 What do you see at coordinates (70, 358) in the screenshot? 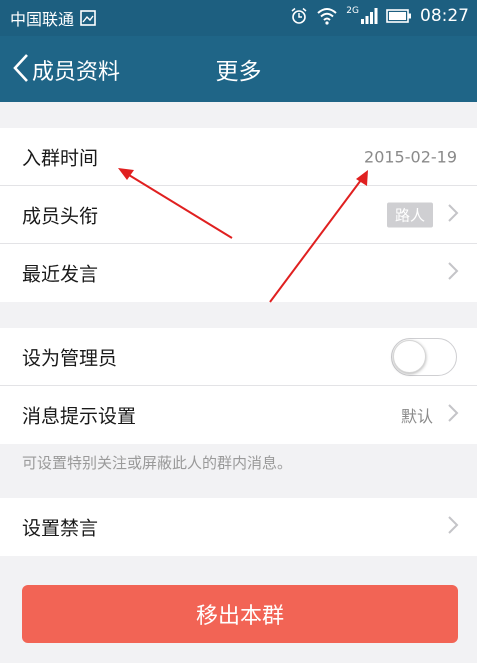
I see `set-admin-label: 设为管理员` at bounding box center [70, 358].